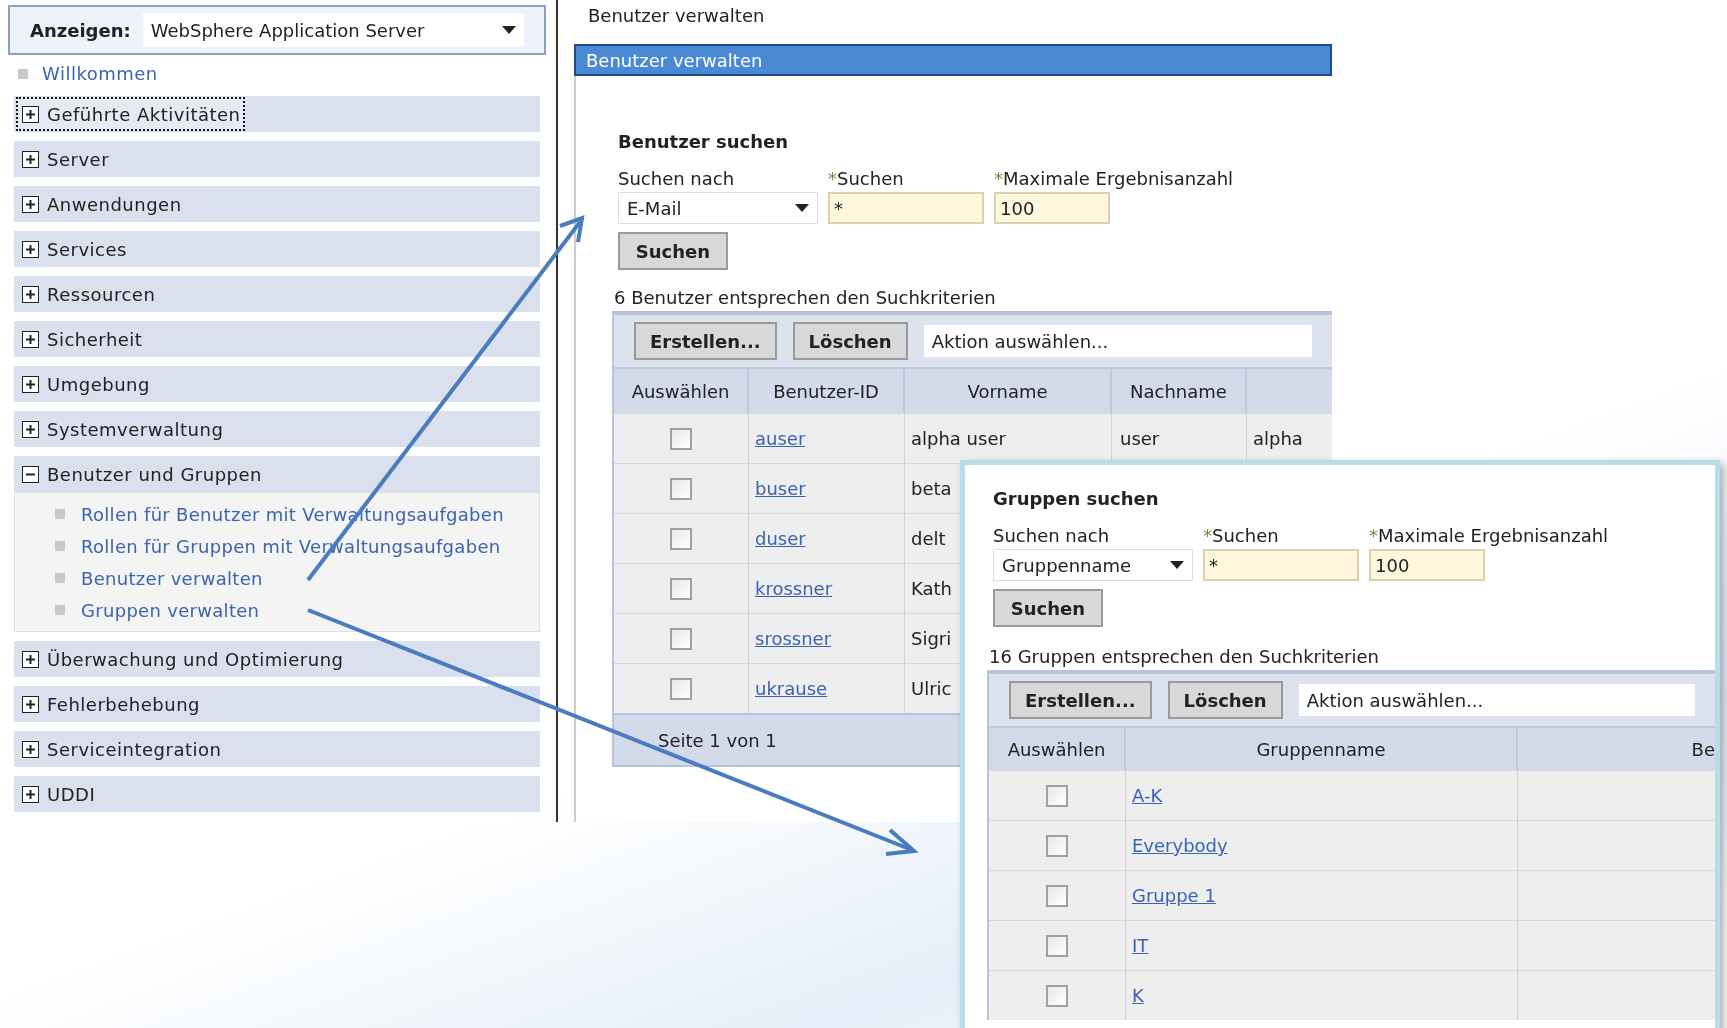 The width and height of the screenshot is (1727, 1028). I want to click on section-heading: Gruppen suchen, so click(1076, 499).